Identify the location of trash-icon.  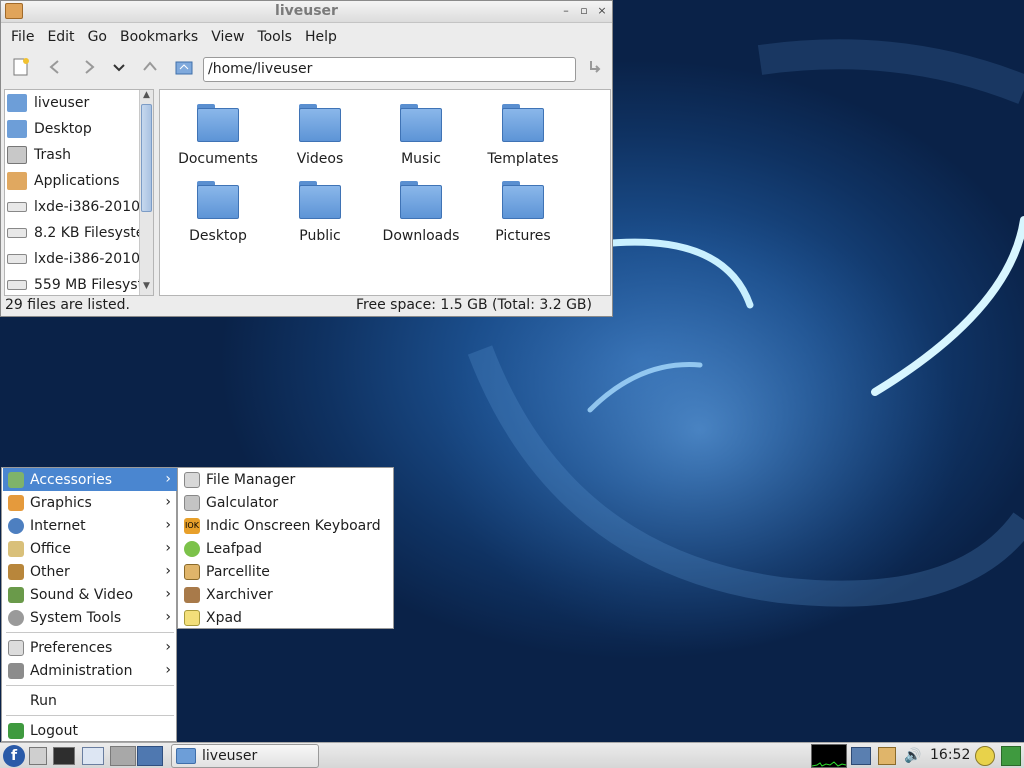
(17, 155).